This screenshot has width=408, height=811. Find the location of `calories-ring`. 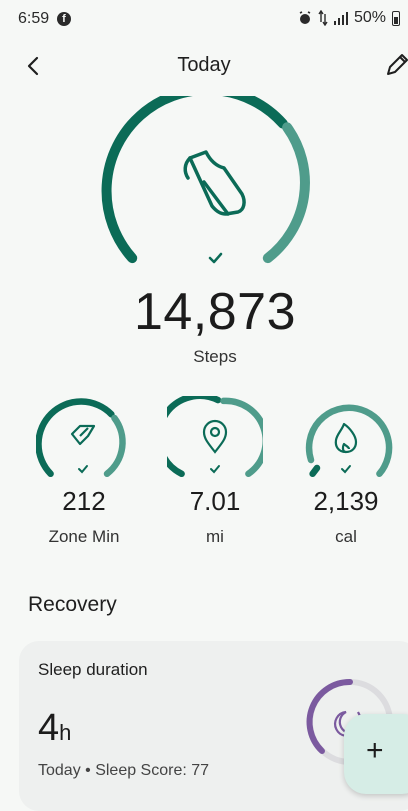

calories-ring is located at coordinates (349, 441).